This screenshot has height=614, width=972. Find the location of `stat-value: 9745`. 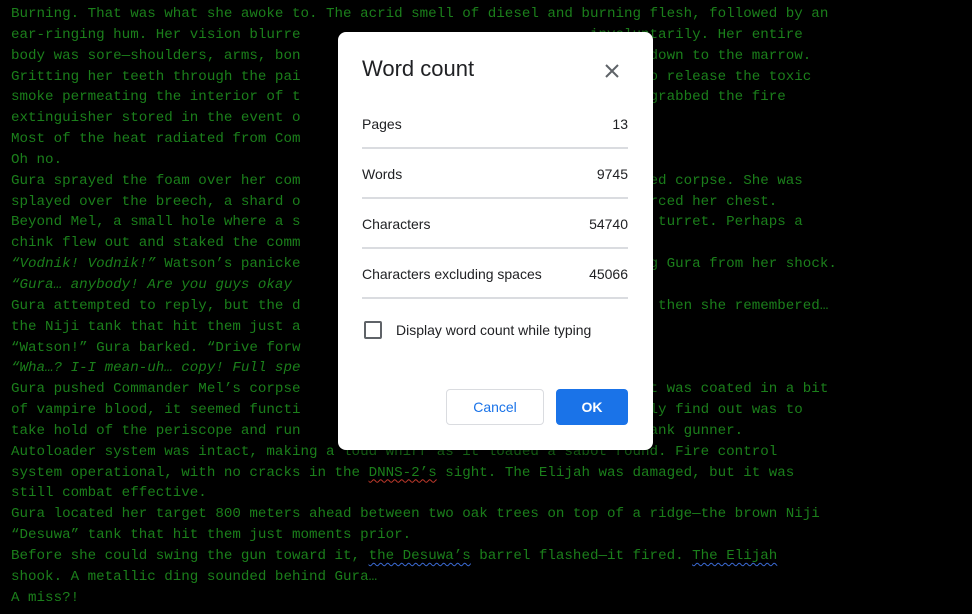

stat-value: 9745 is located at coordinates (612, 174).